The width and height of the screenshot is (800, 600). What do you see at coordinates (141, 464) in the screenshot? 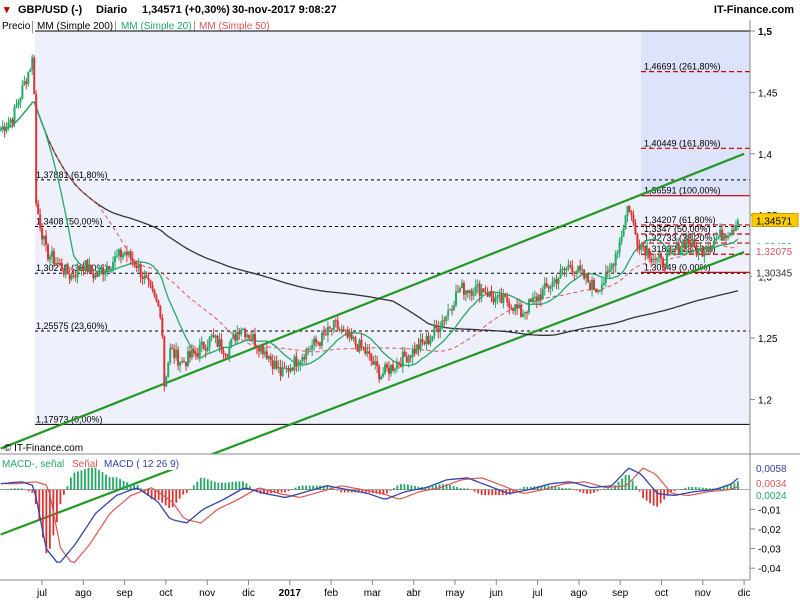
I see `macd-legend-macd: MACD ( 12 26 9)` at bounding box center [141, 464].